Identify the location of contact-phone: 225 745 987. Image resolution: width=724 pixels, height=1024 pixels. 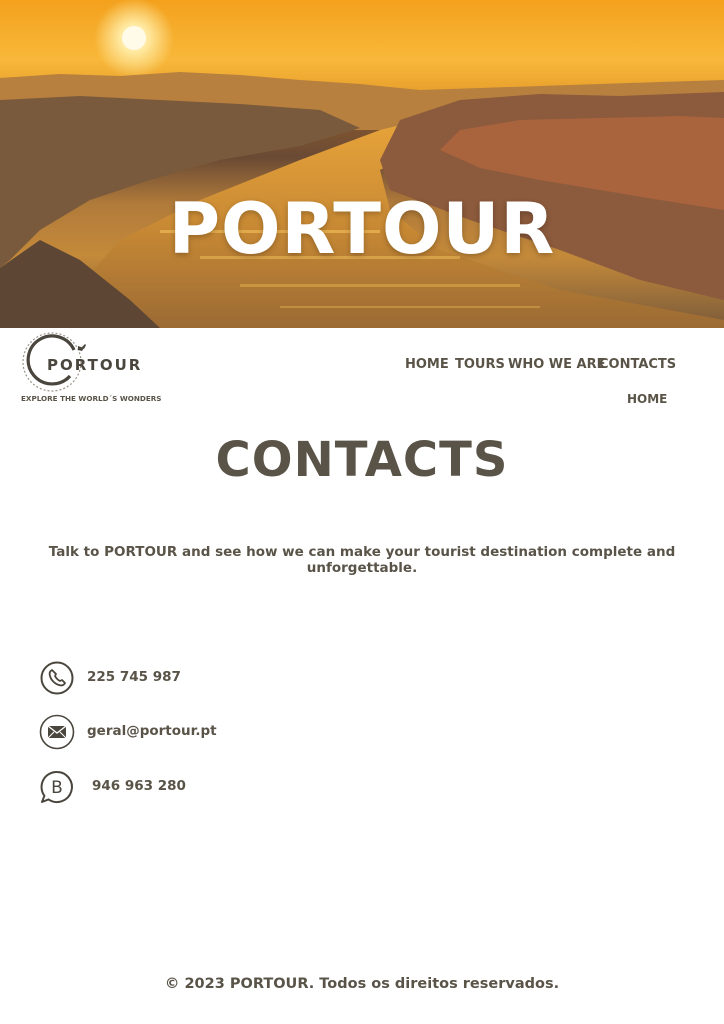
(139, 678).